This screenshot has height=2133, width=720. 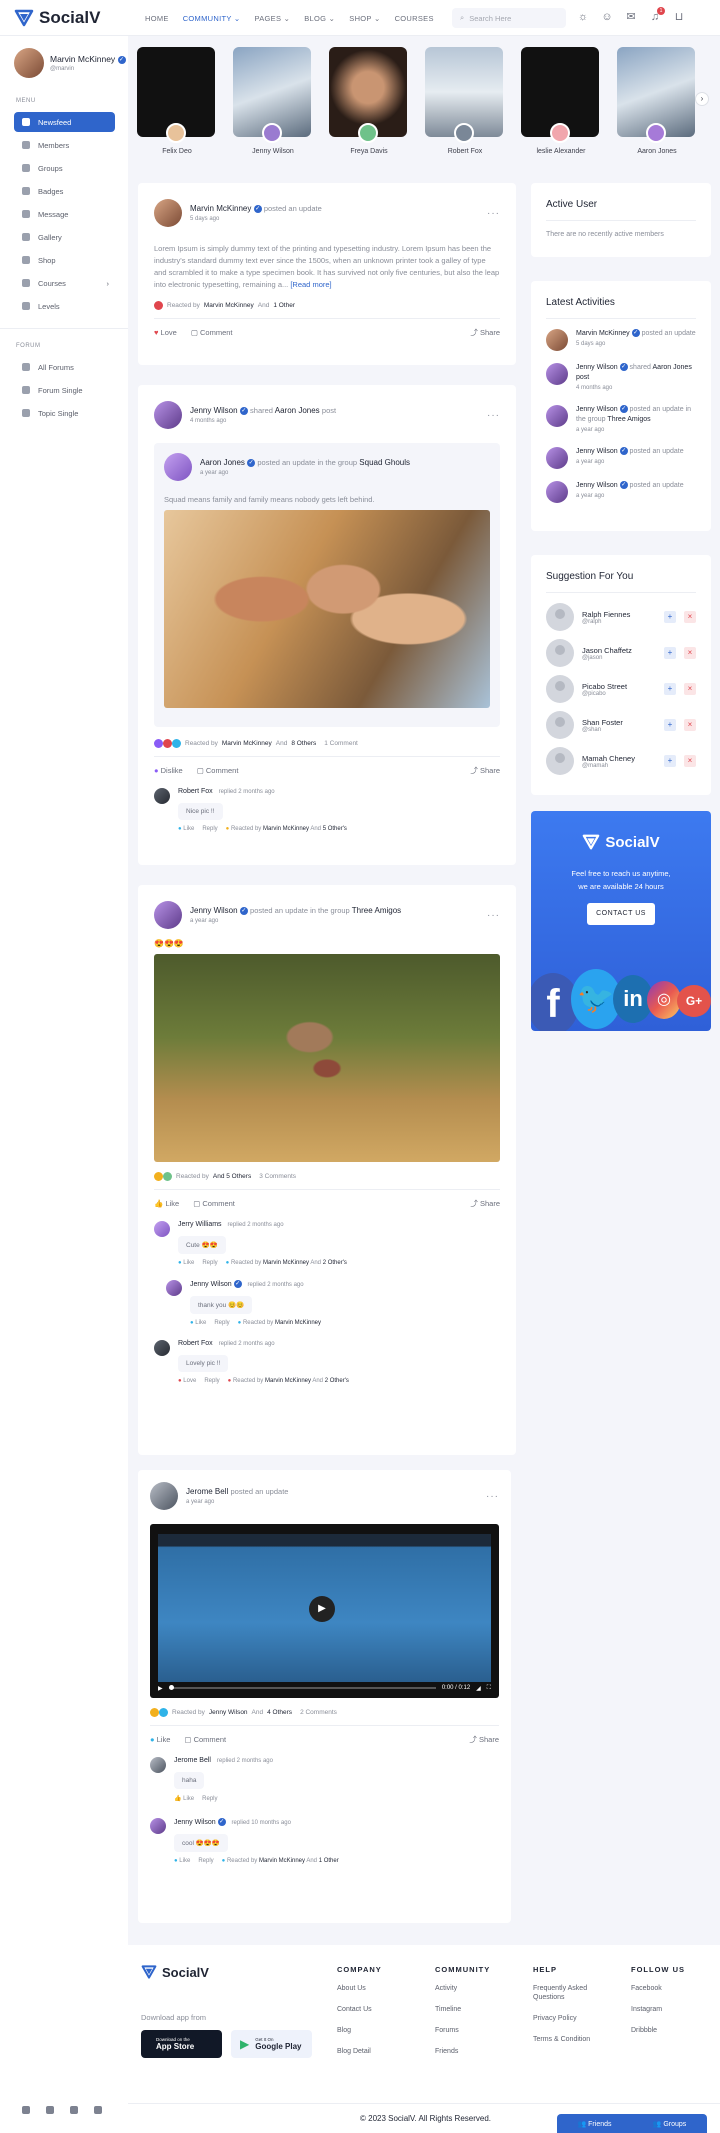 What do you see at coordinates (177, 105) in the screenshot?
I see `story-item: Felix Deo` at bounding box center [177, 105].